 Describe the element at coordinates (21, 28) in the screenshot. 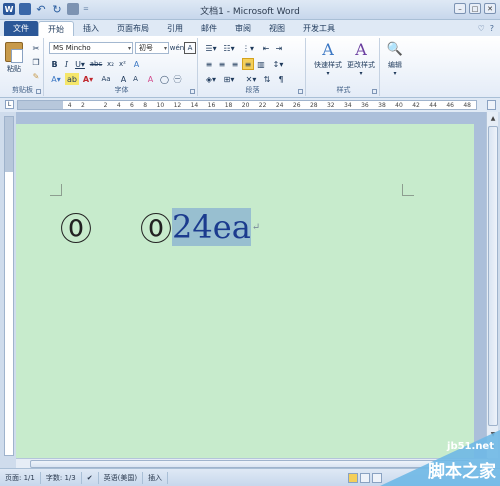

I see `tab-file: 文件` at that location.